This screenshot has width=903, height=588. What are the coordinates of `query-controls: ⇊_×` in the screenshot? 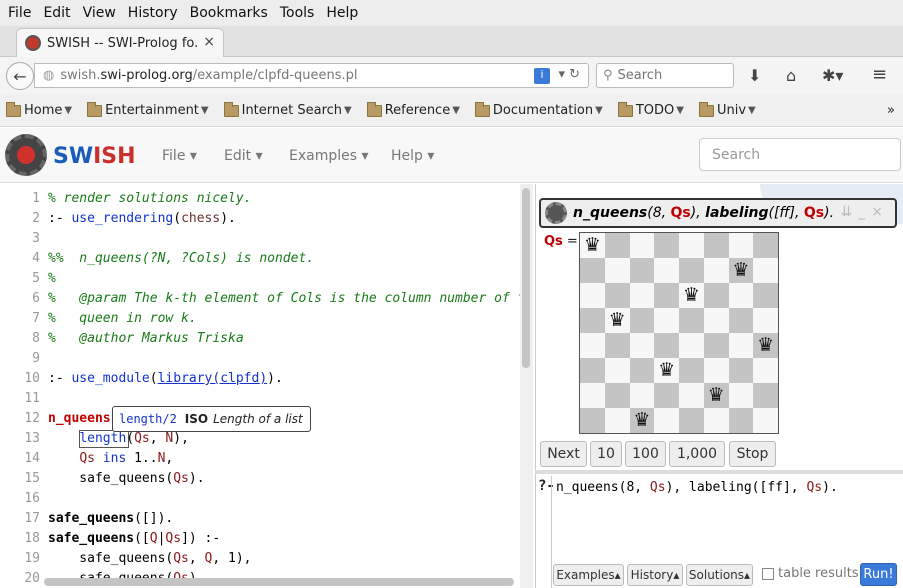 It's located at (865, 212).